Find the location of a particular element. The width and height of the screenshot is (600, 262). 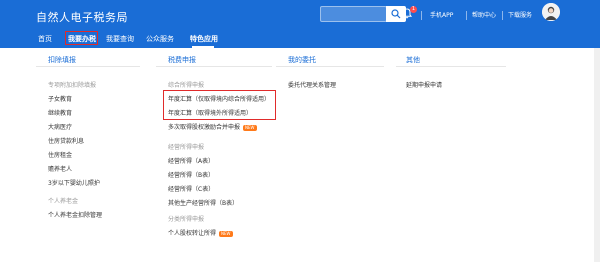

group-label-categorized-income: 分类所得申报 is located at coordinates (186, 219).